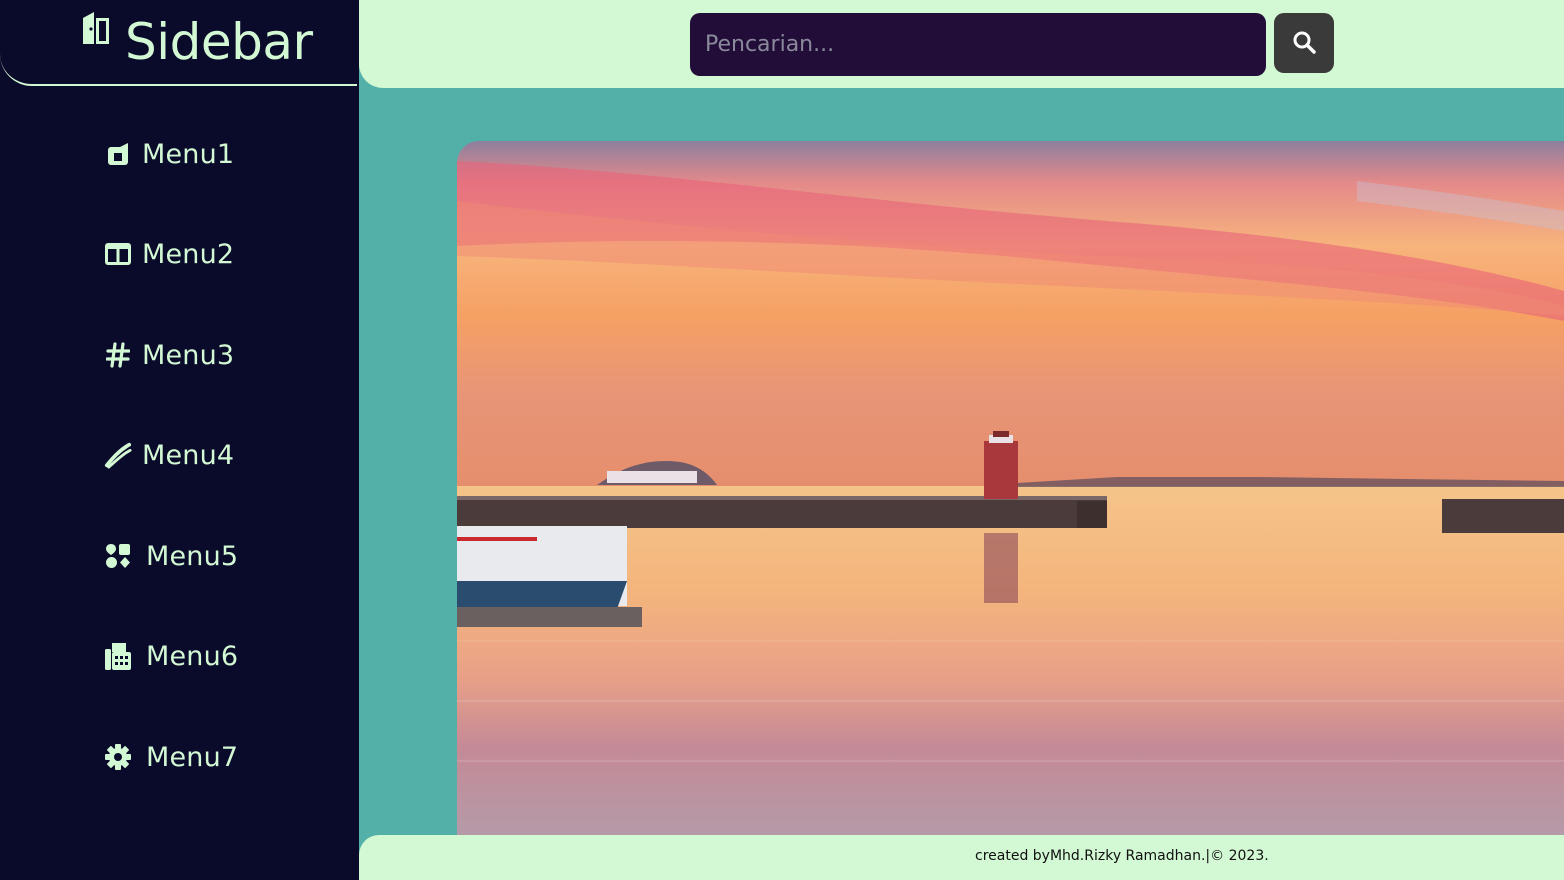  I want to click on sidebar-item-menu4: Menu4, so click(204, 455).